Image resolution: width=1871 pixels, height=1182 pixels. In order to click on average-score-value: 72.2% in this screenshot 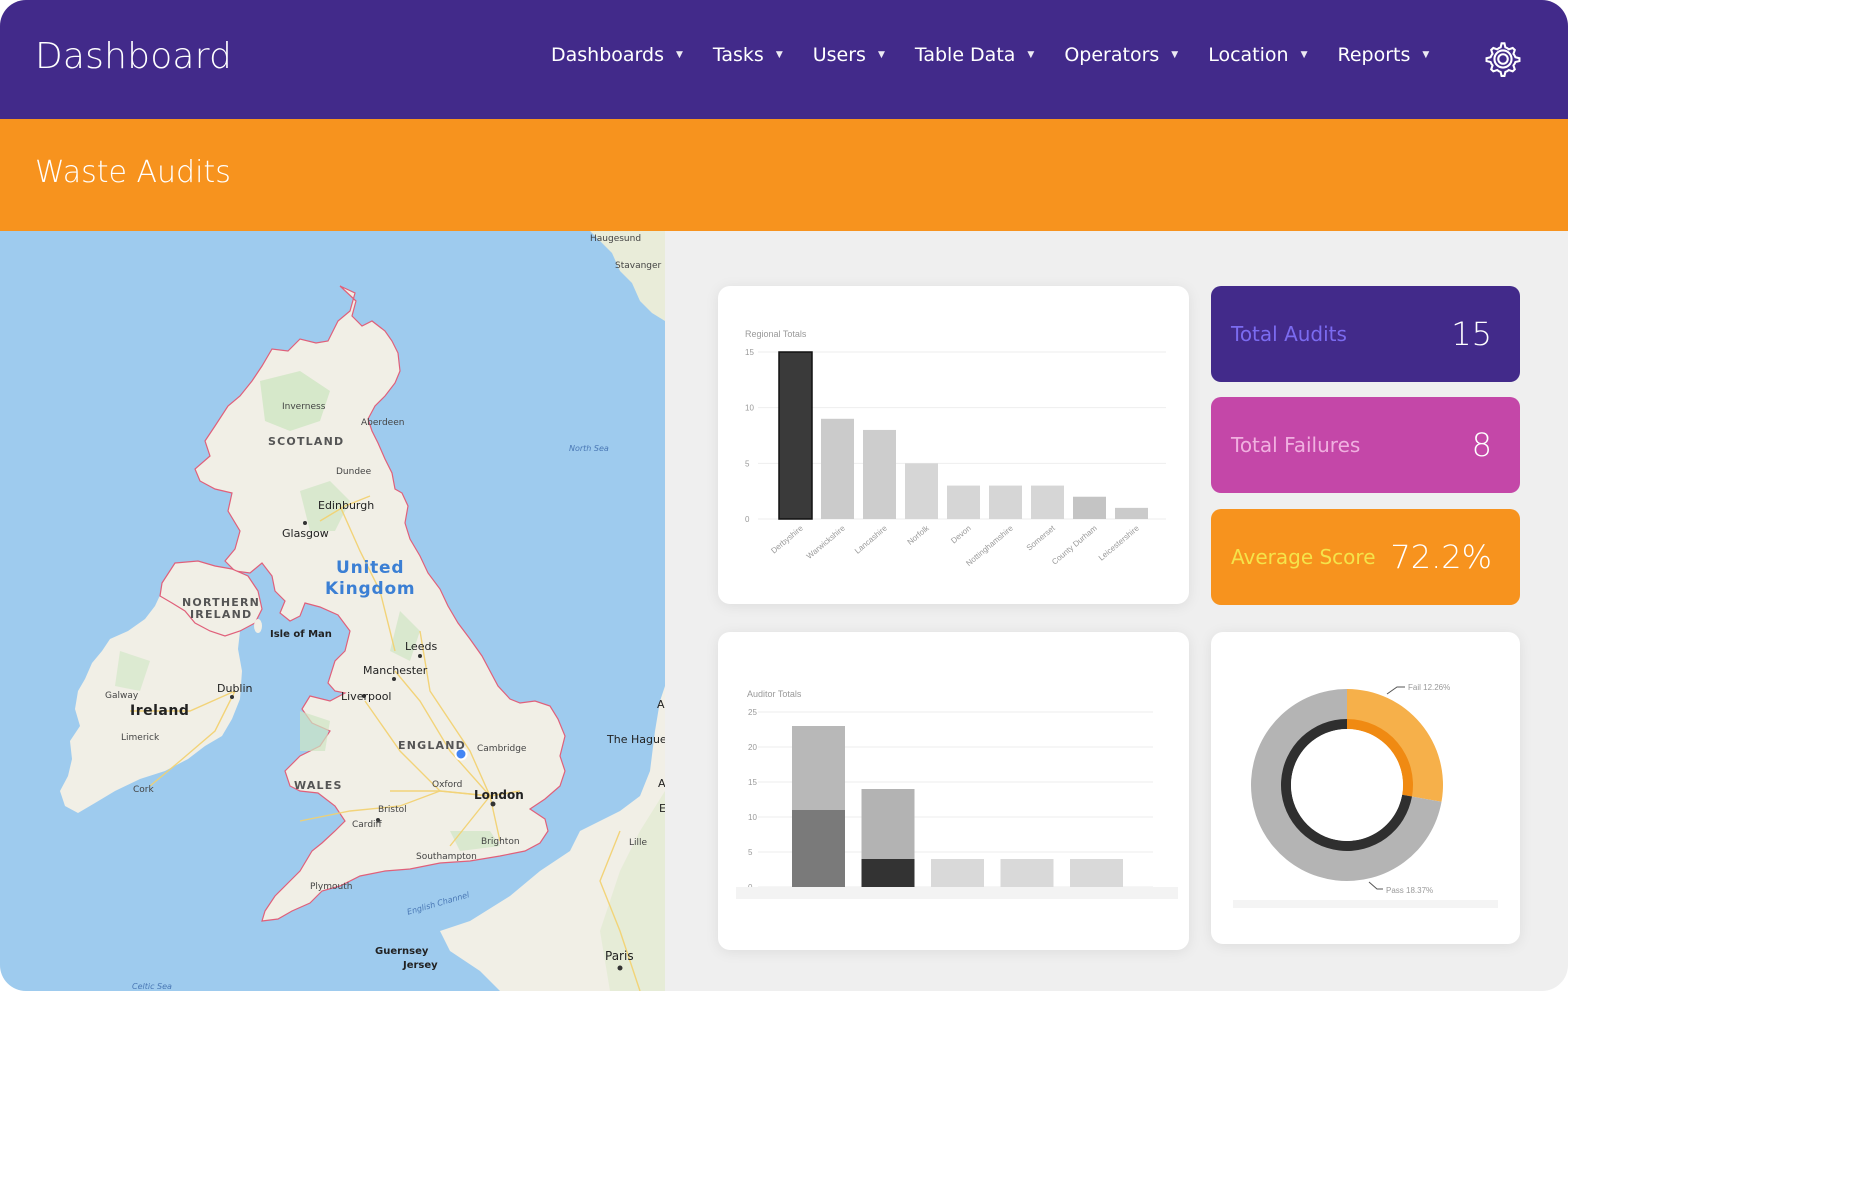, I will do `click(1441, 557)`.